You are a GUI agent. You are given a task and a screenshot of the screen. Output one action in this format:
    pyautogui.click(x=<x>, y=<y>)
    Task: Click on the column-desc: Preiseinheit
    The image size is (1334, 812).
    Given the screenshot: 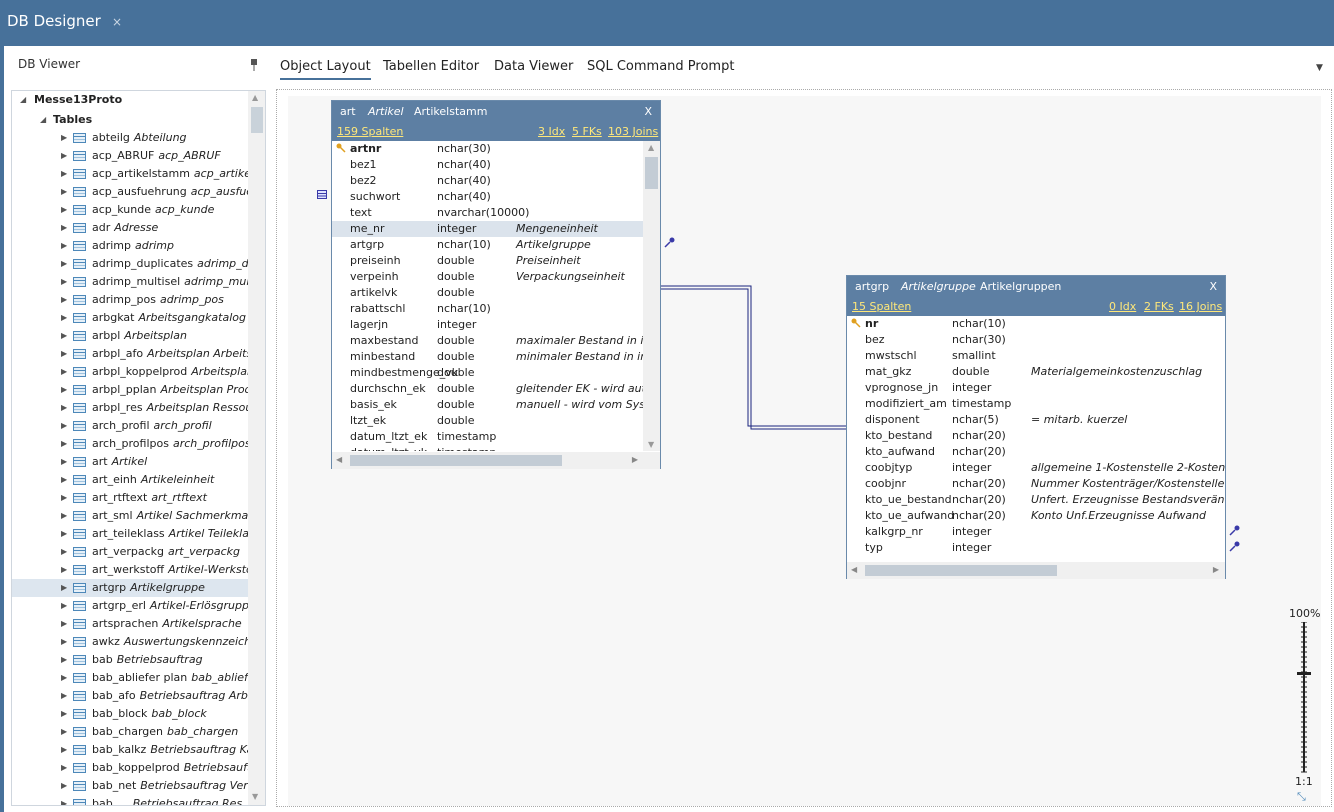 What is the action you would take?
    pyautogui.click(x=548, y=260)
    